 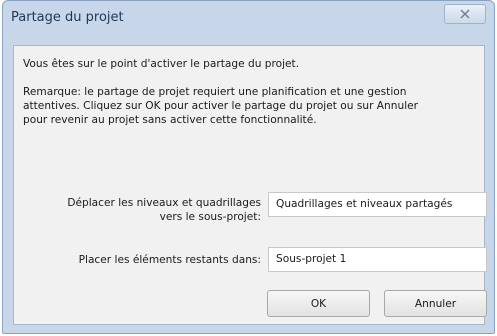 What do you see at coordinates (164, 203) in the screenshot?
I see `move-label-line-1: Déplacer les niveaux et quadrillages` at bounding box center [164, 203].